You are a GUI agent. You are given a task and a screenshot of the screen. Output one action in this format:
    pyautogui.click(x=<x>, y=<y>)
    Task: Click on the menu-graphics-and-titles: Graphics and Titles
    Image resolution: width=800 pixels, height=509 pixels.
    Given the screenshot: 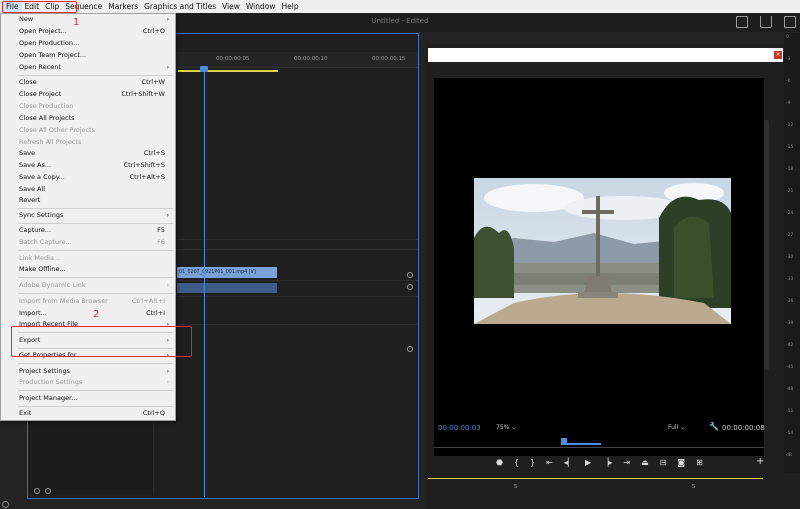 What is the action you would take?
    pyautogui.click(x=180, y=6)
    